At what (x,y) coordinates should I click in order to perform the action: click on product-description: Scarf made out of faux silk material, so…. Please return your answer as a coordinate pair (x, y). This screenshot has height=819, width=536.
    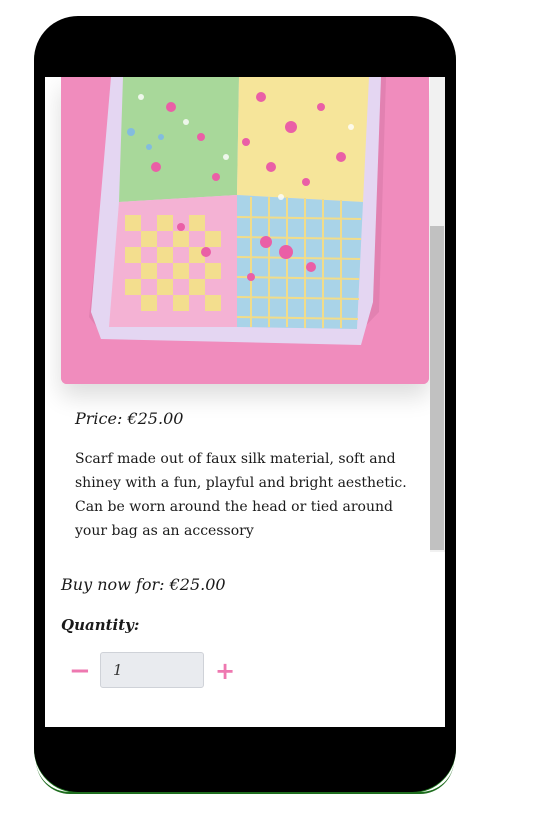
    Looking at the image, I should click on (241, 495).